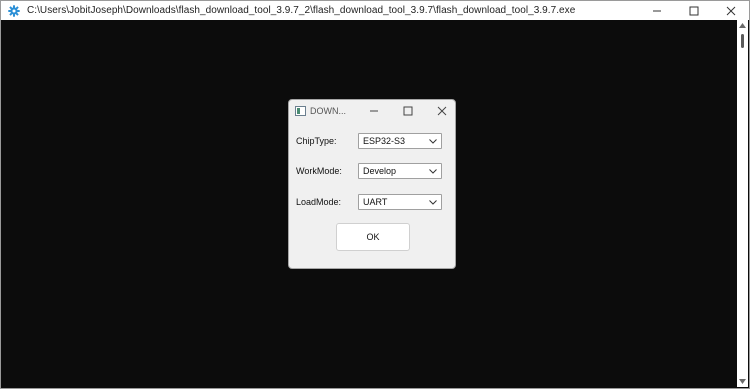  Describe the element at coordinates (380, 171) in the screenshot. I see `workmode-value: Develop` at that location.